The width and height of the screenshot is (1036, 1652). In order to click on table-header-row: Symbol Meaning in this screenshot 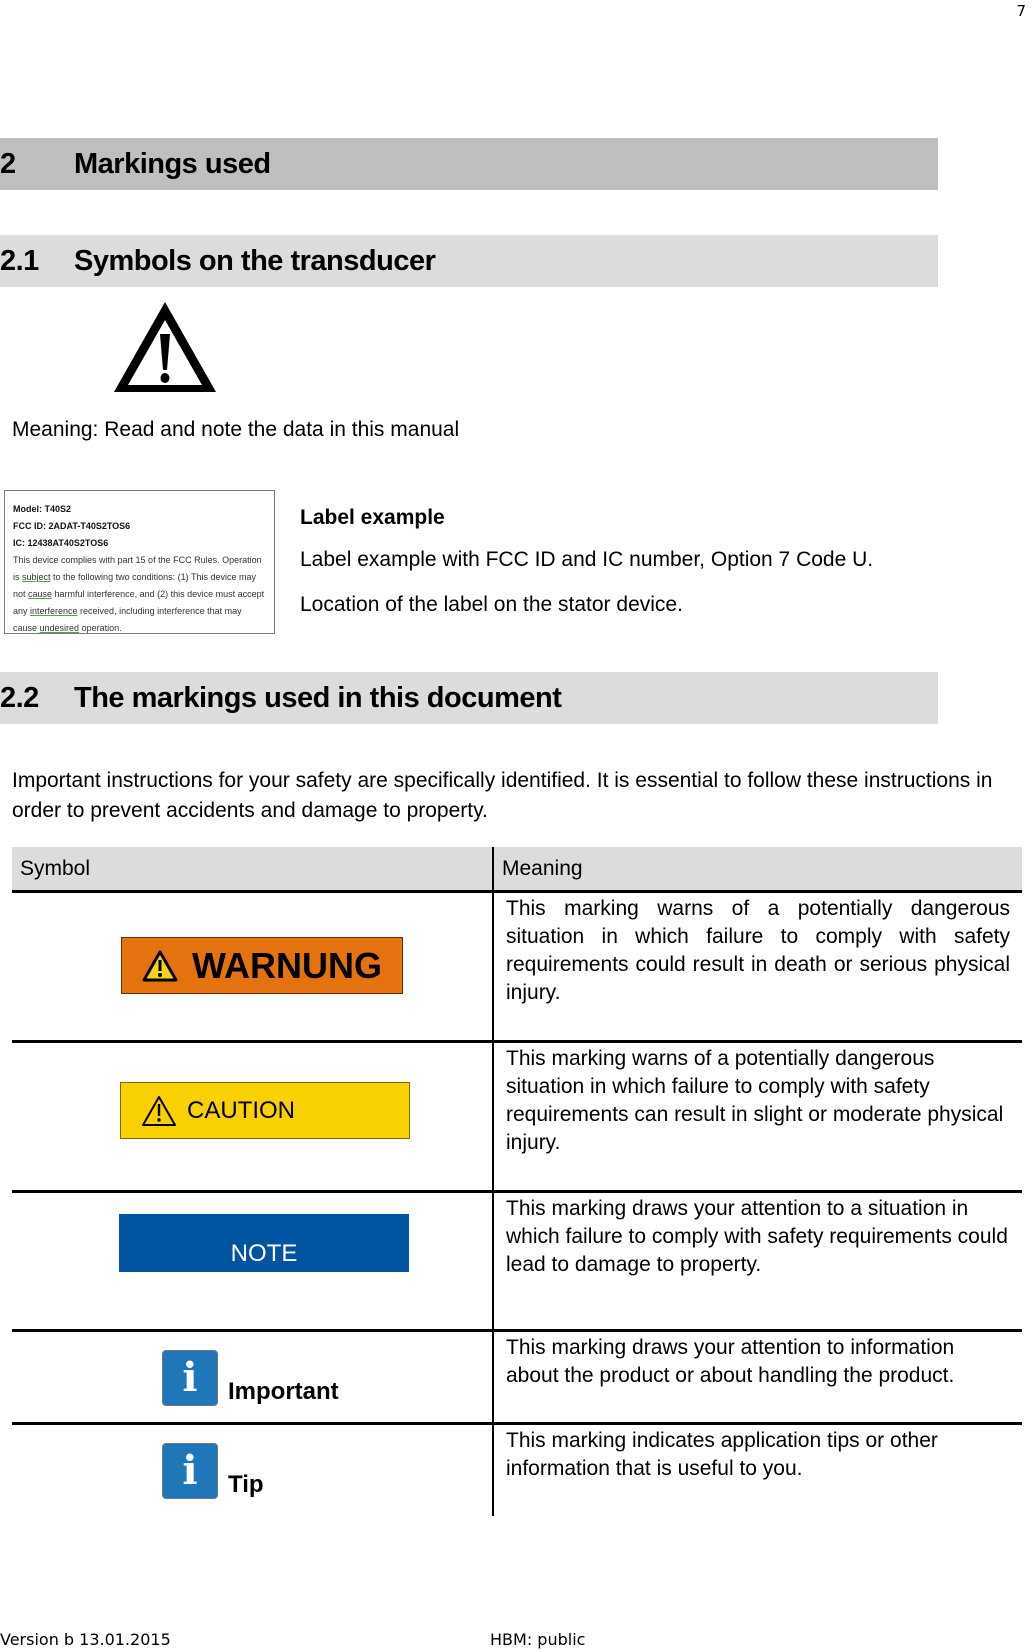, I will do `click(517, 870)`.